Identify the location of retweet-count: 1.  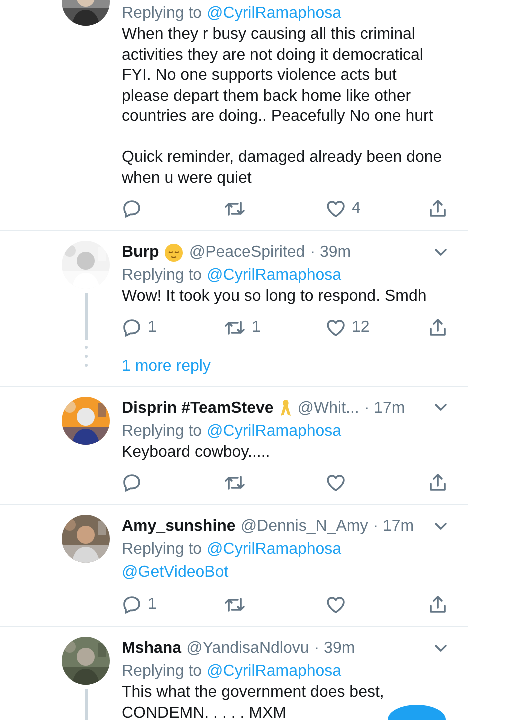
(256, 328).